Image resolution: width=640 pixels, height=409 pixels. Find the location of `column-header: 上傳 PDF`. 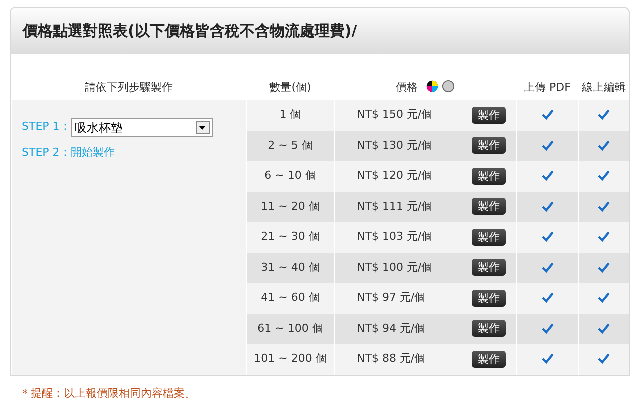

column-header: 上傳 PDF is located at coordinates (547, 87).